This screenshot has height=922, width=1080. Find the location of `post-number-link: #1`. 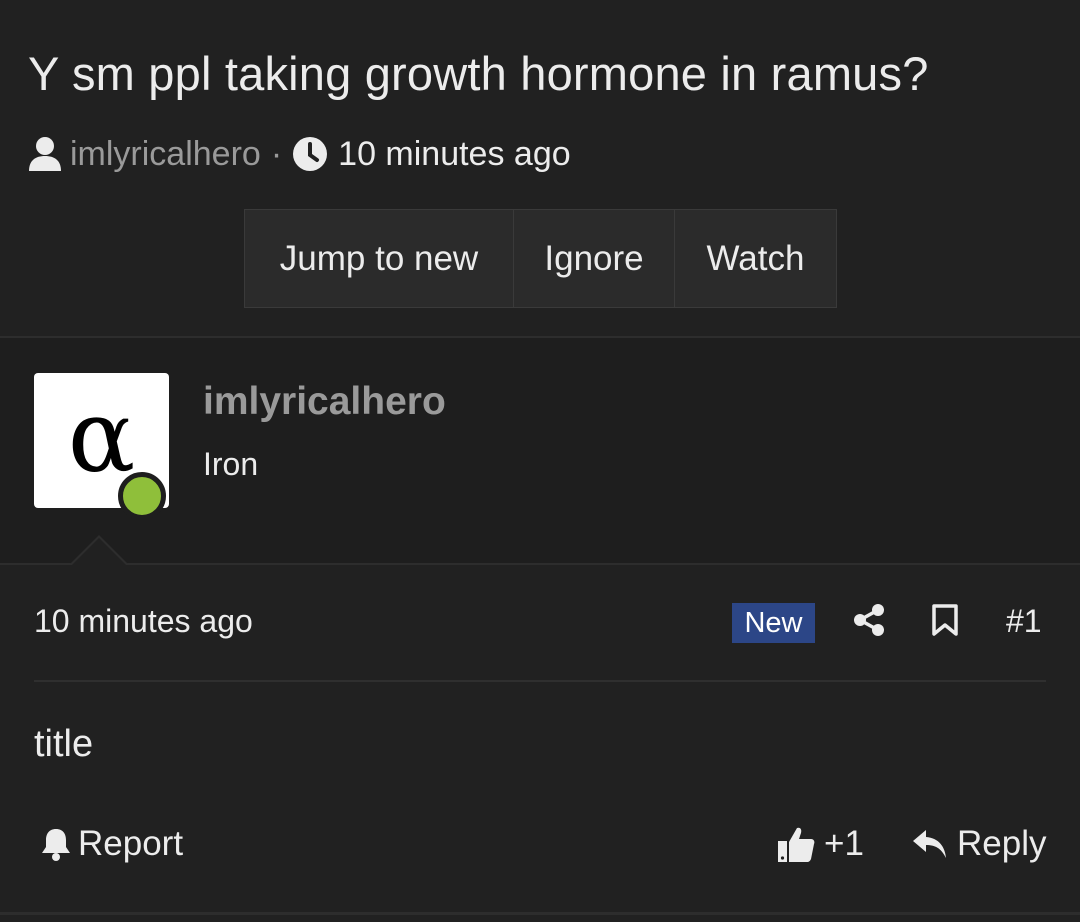

post-number-link: #1 is located at coordinates (1024, 621).